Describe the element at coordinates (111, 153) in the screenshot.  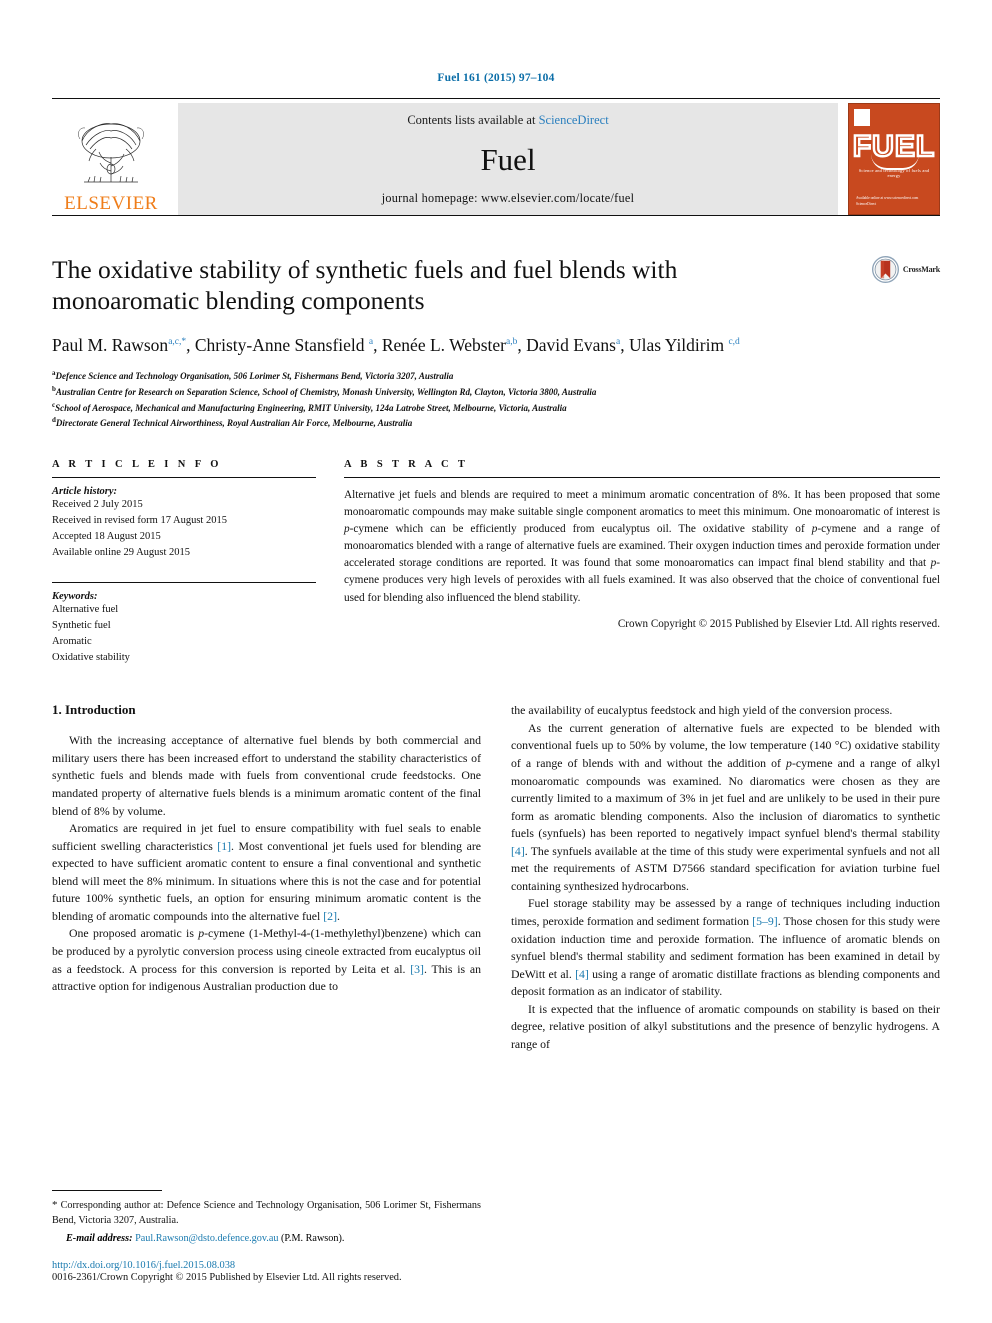
I see `elsevier-tree-icon` at that location.